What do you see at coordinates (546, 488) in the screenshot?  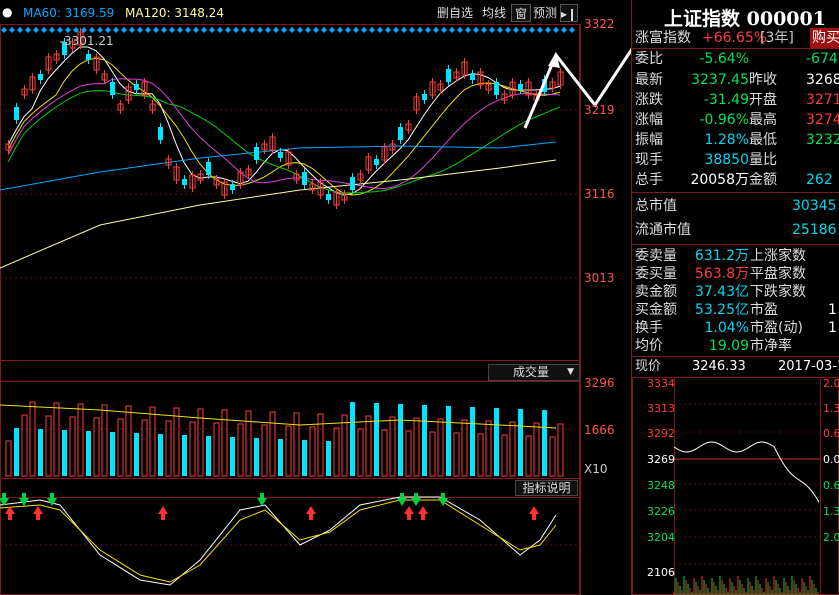 I see `indicator-help-button: 指标说明` at bounding box center [546, 488].